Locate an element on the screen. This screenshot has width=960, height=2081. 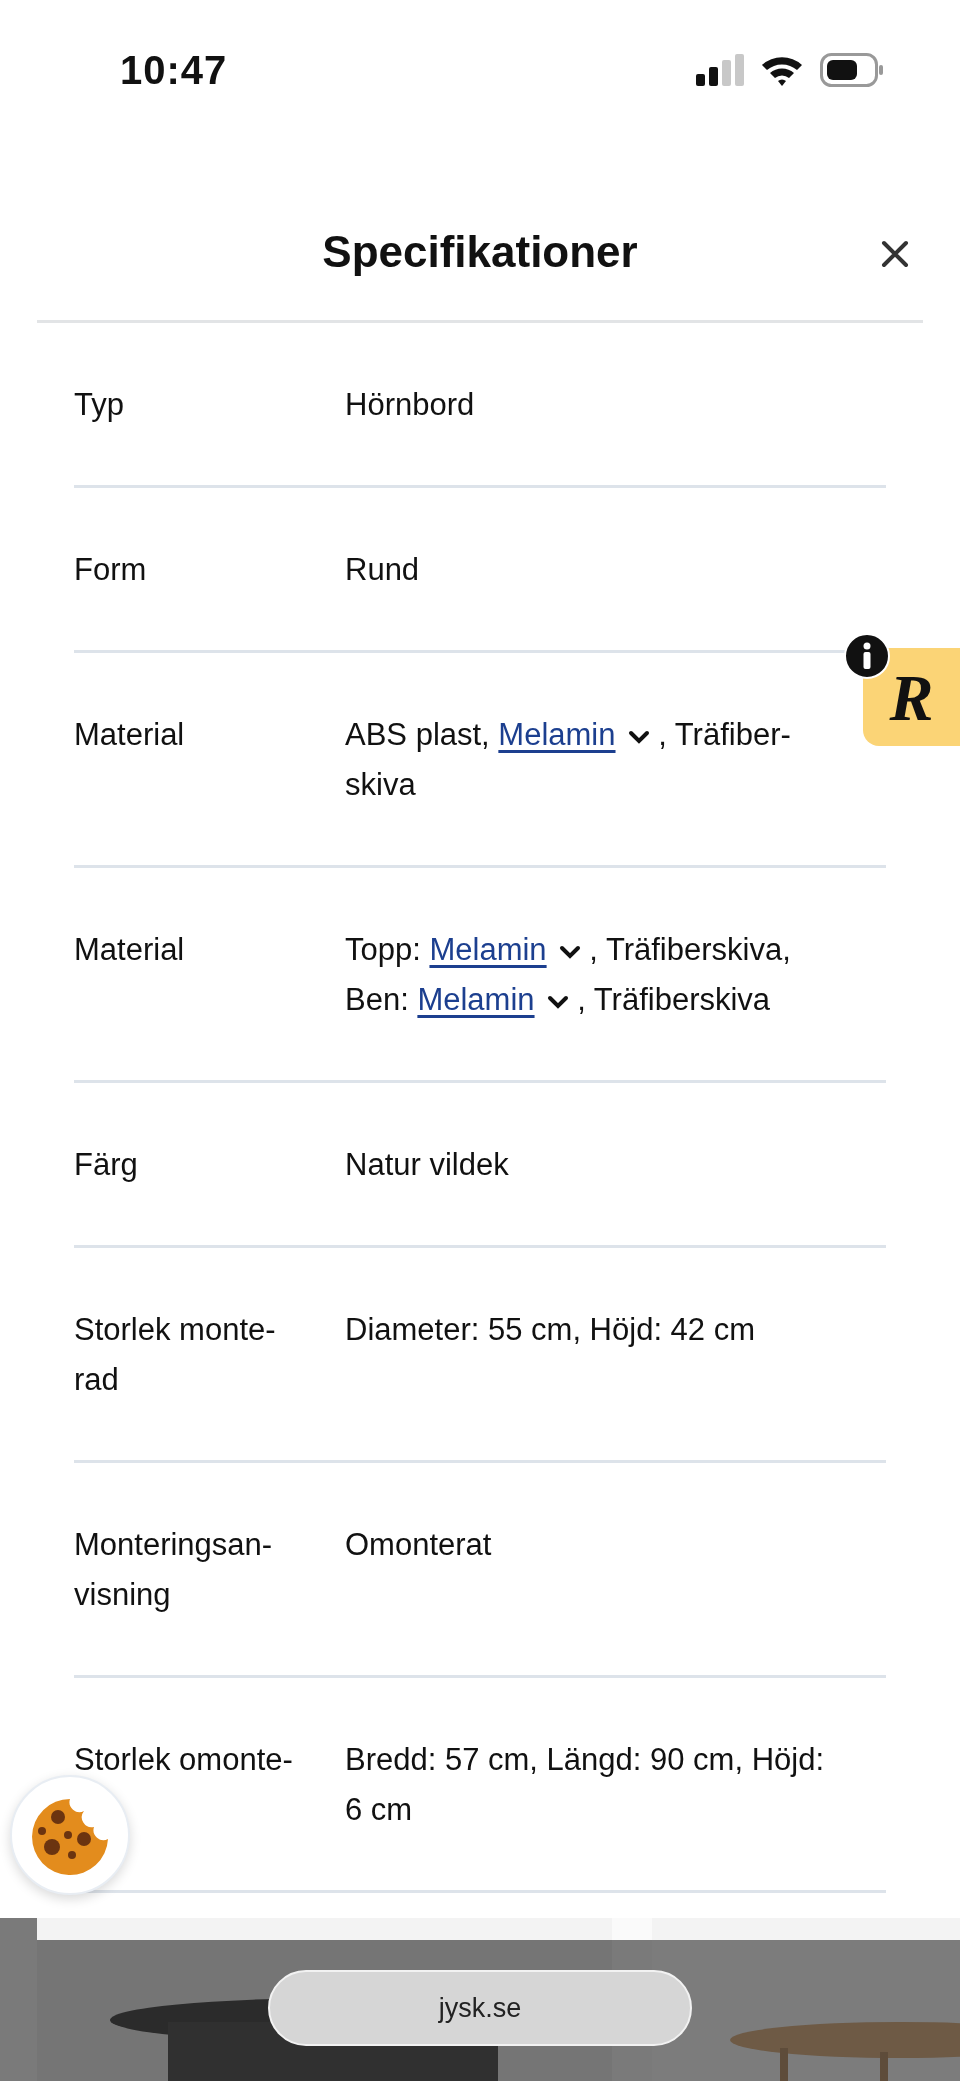
spec-label: Form is located at coordinates (111, 570).